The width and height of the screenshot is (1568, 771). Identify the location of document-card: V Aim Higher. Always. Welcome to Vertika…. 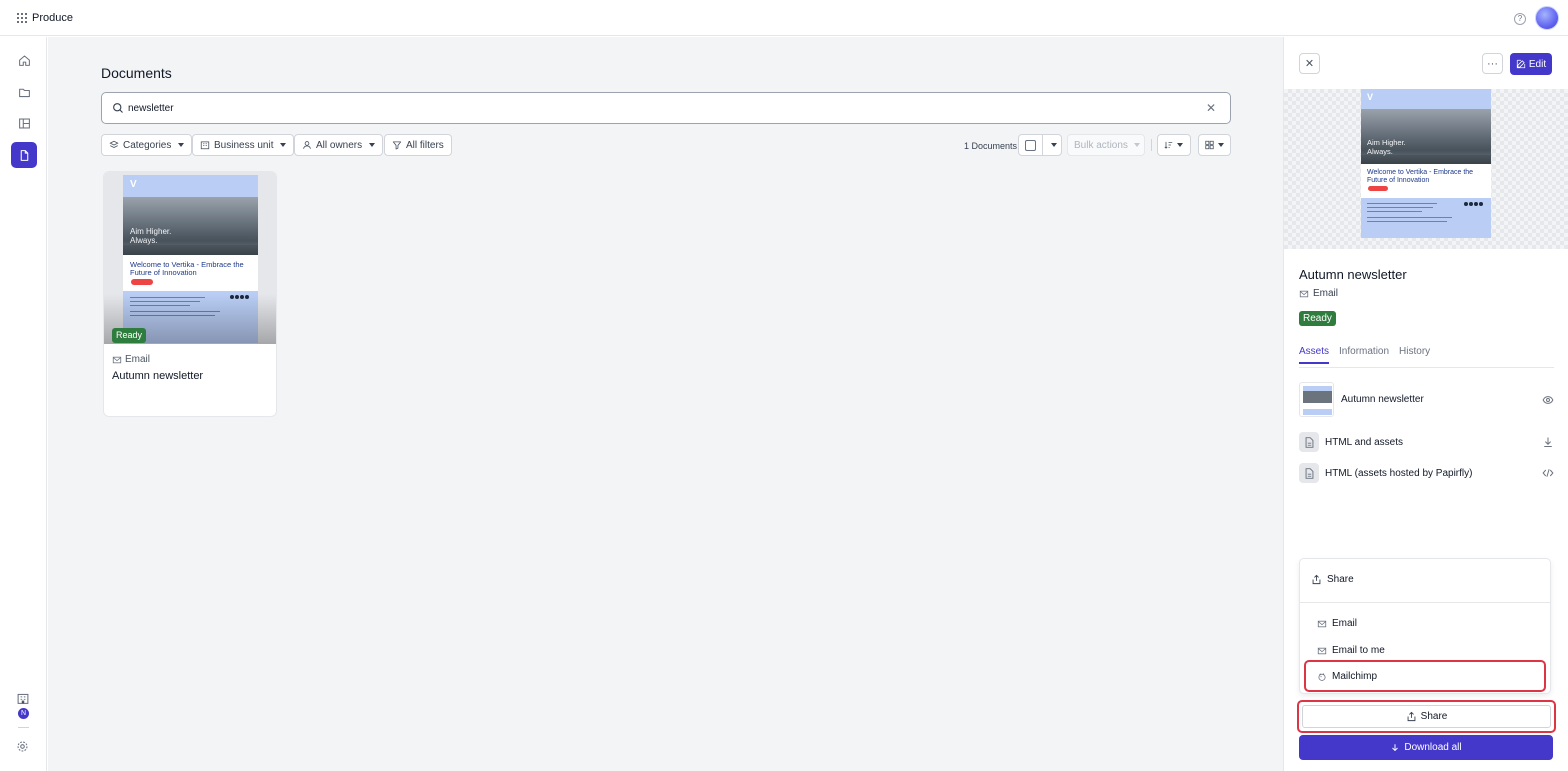
(190, 294).